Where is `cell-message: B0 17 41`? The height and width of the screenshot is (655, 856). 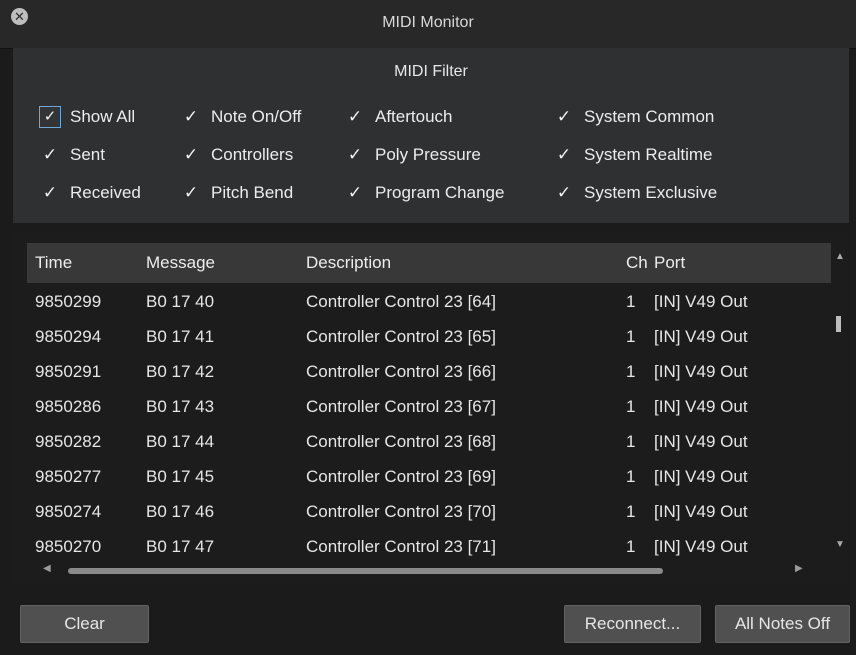
cell-message: B0 17 41 is located at coordinates (180, 336).